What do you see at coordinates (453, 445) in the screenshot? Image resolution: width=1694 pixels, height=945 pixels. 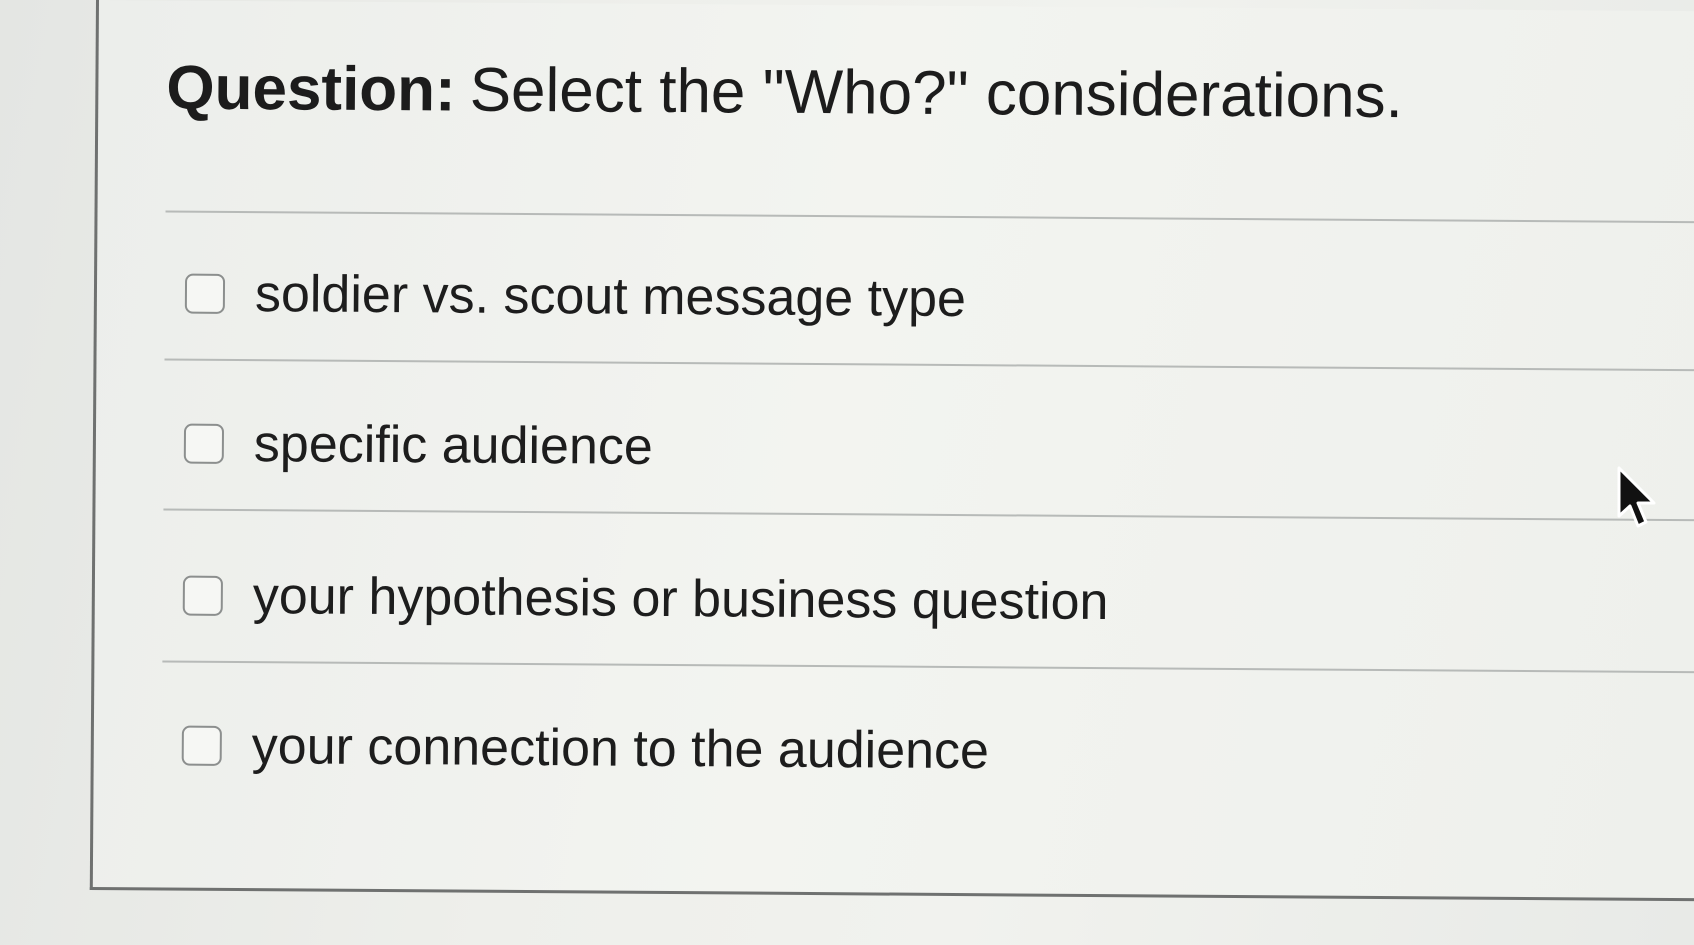 I see `answer-label-2: specific audience` at bounding box center [453, 445].